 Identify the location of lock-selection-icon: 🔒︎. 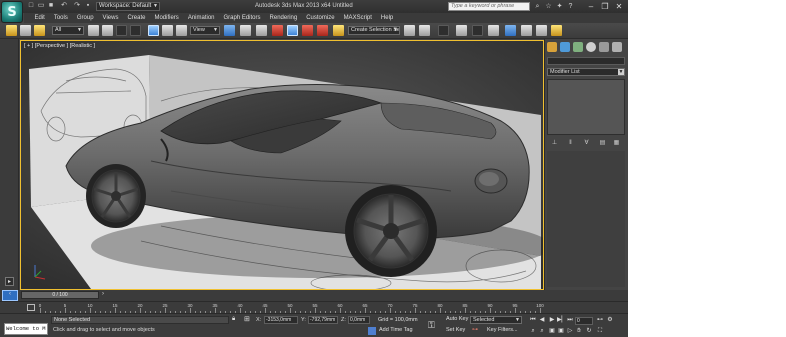
(233, 319).